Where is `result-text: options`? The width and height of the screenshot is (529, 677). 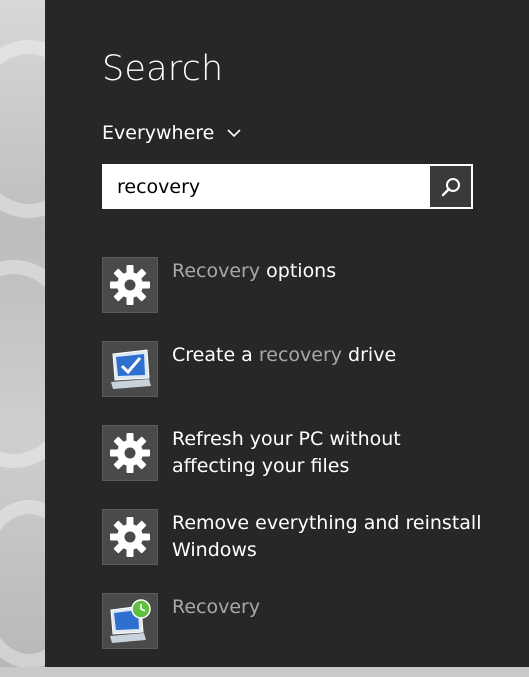 result-text: options is located at coordinates (298, 271).